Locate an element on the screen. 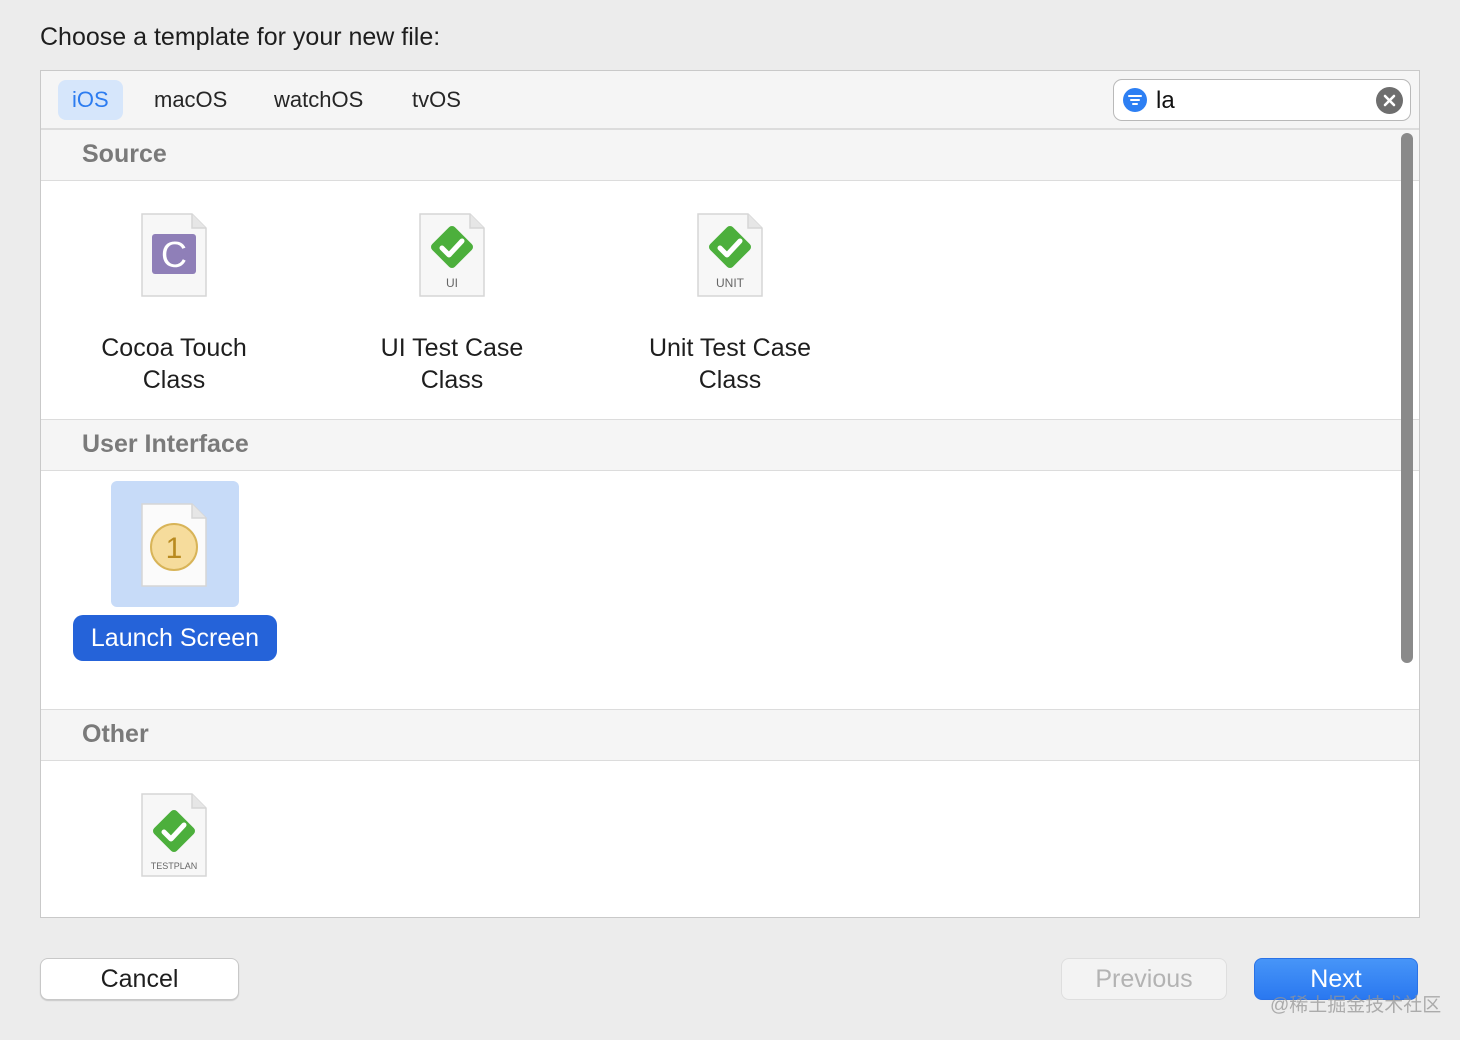  filter-icon is located at coordinates (1135, 100).